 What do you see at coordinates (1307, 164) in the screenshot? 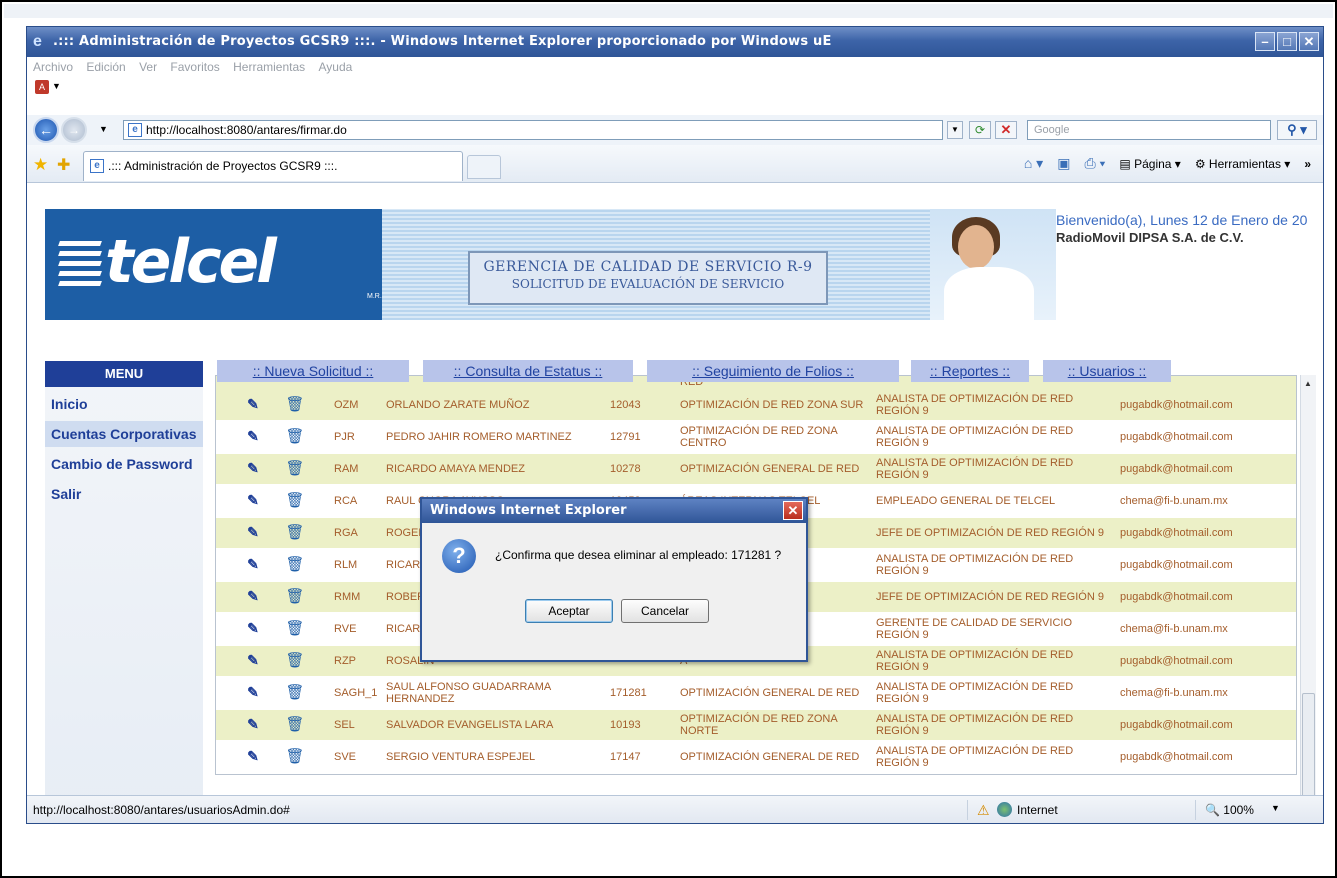
I see `more-commands-icon: »` at bounding box center [1307, 164].